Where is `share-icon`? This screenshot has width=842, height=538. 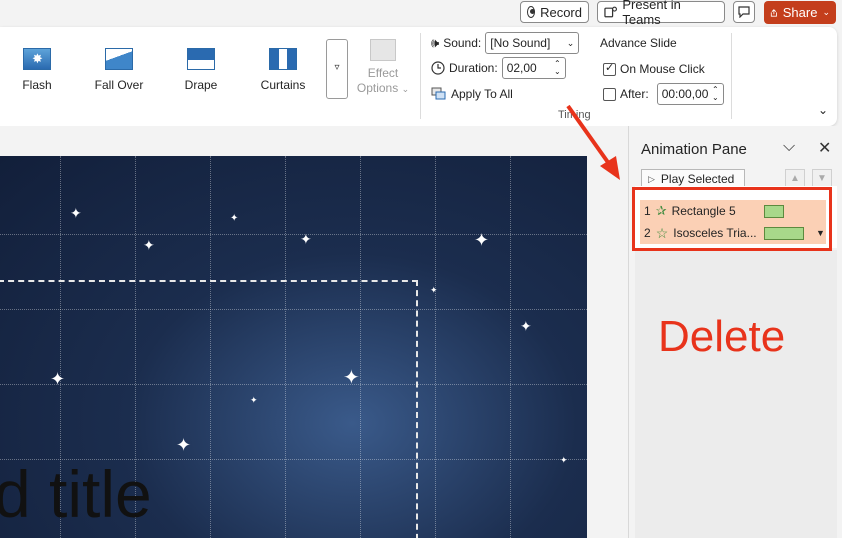 share-icon is located at coordinates (773, 12).